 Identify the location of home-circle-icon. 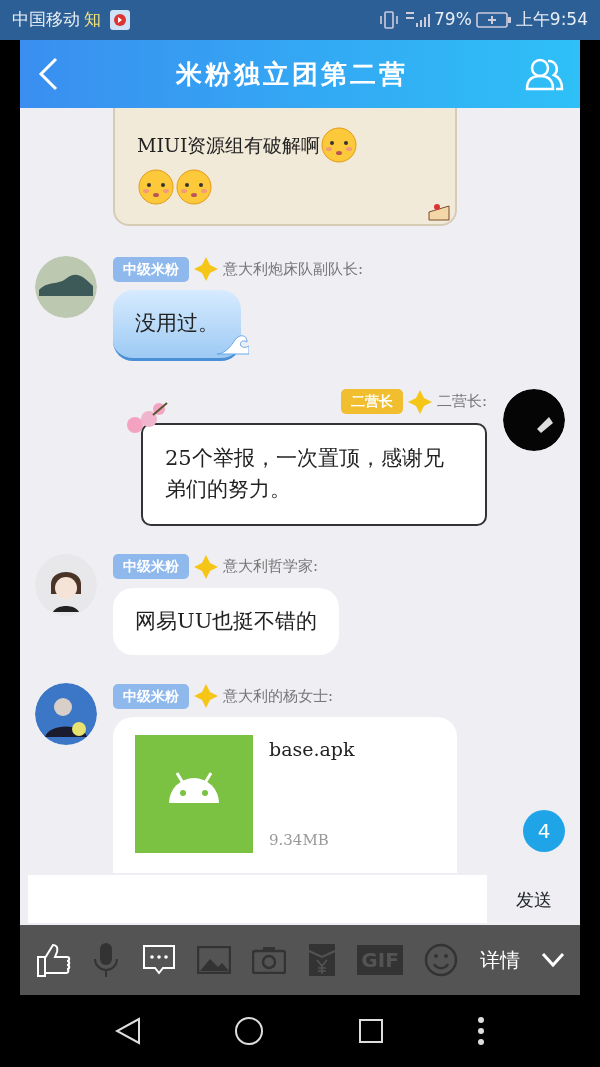
(249, 1031).